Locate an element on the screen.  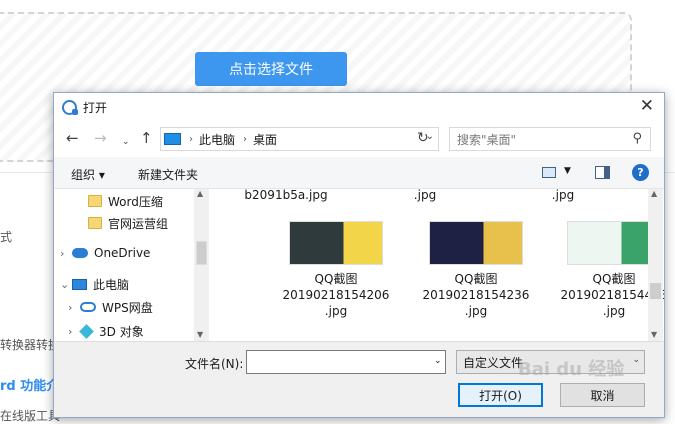
side-text: 转换器转换 is located at coordinates (30, 345).